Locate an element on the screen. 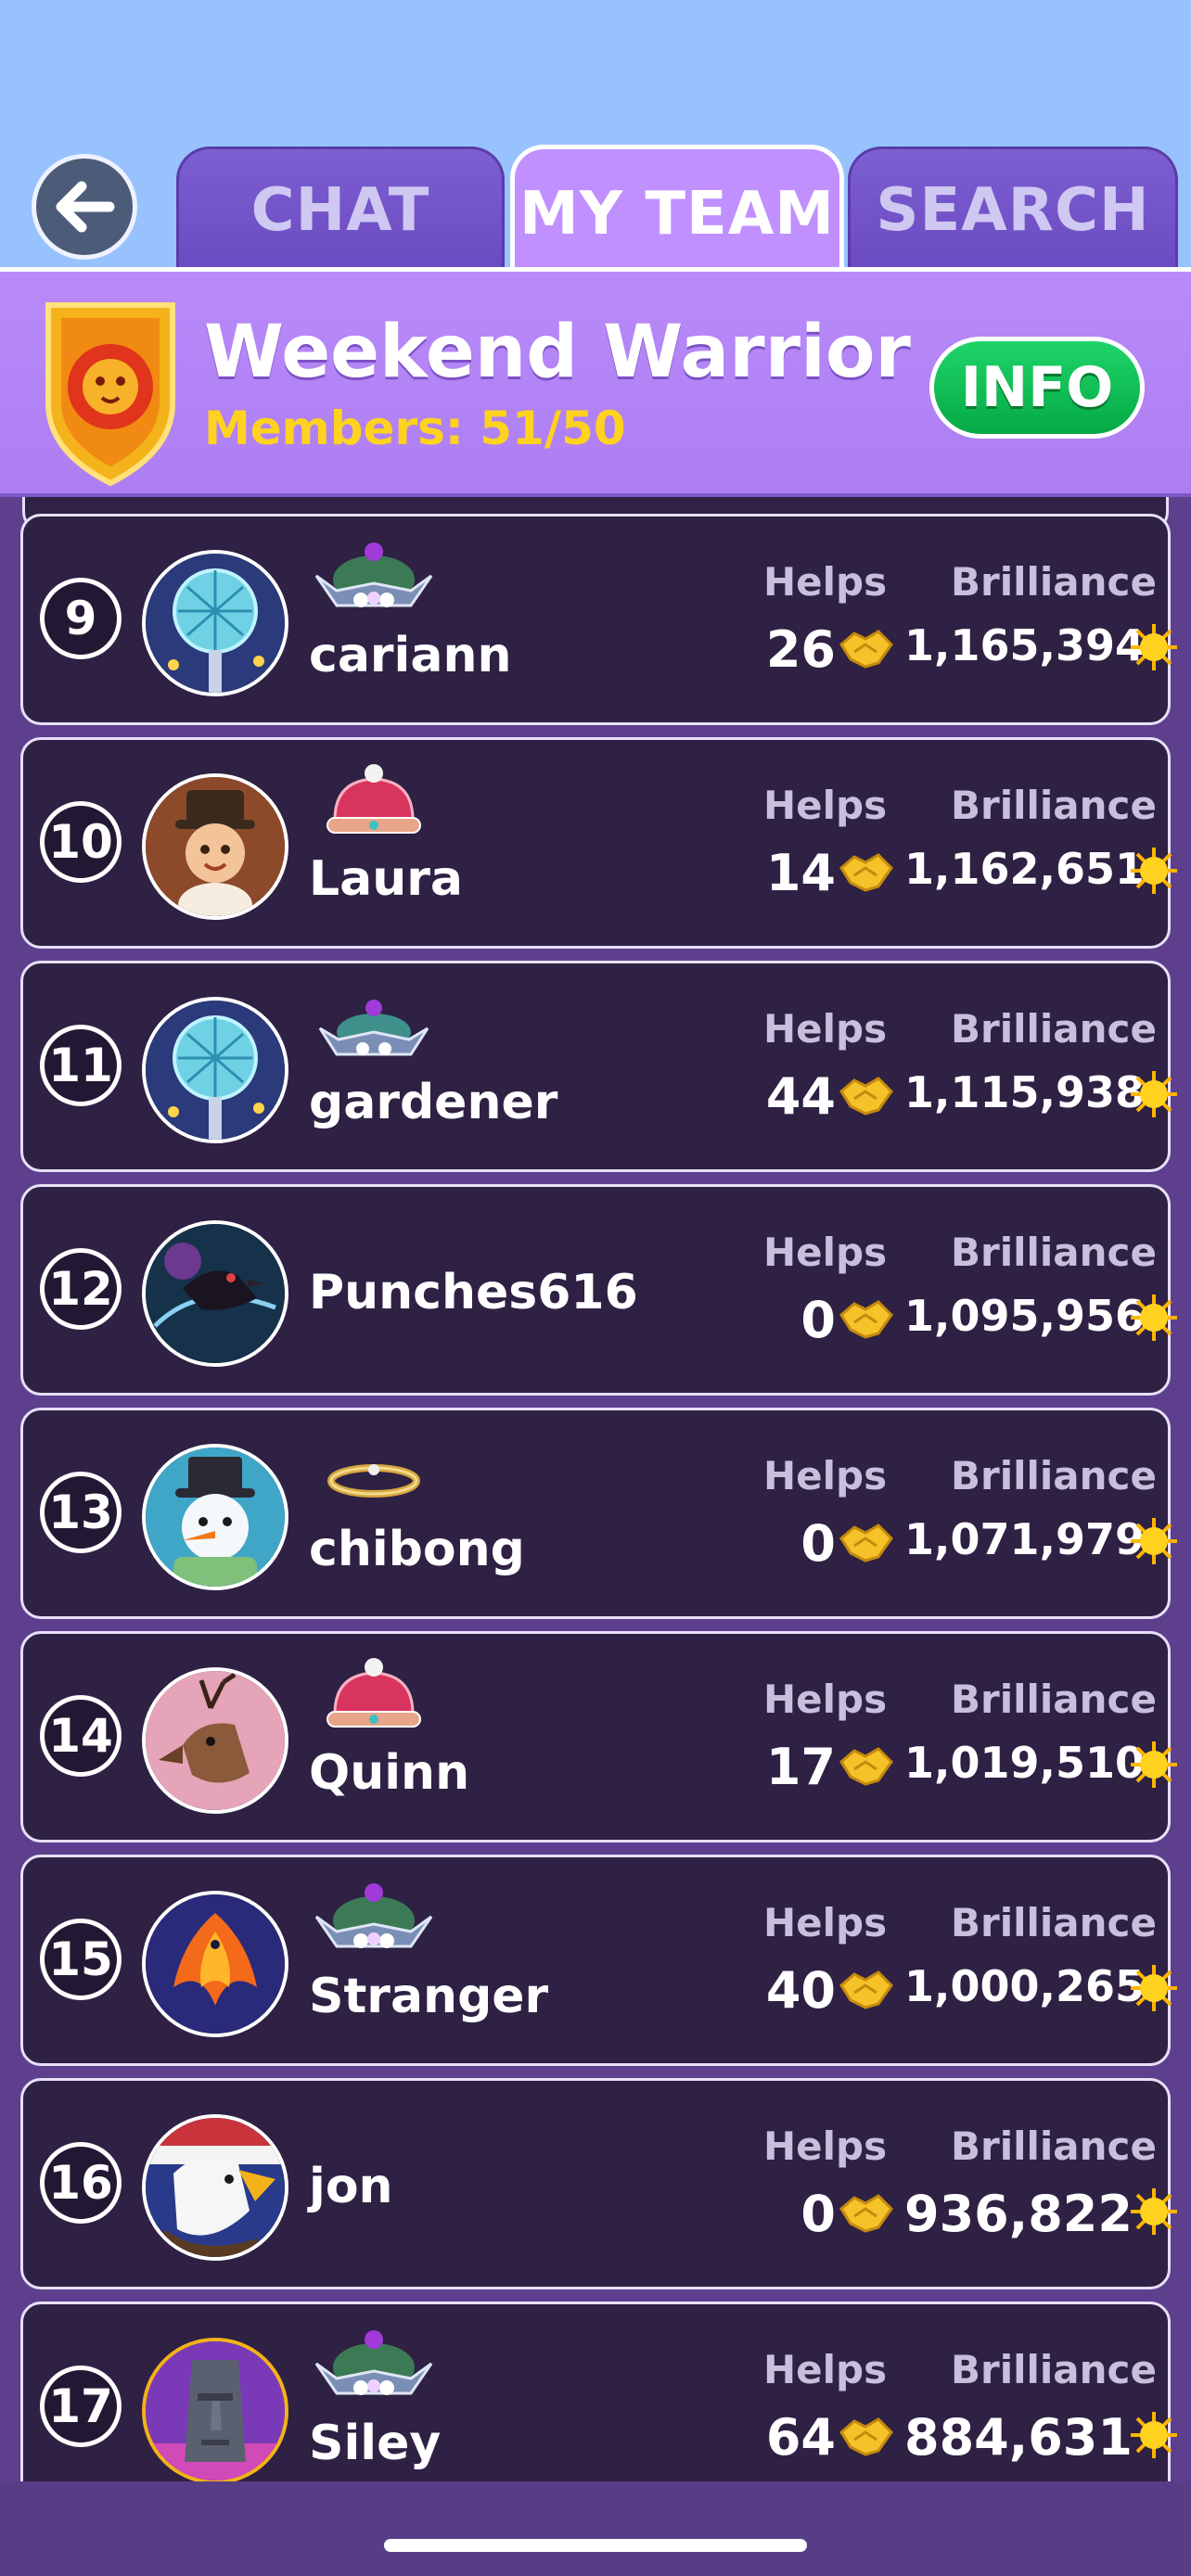 The height and width of the screenshot is (2576, 1191). member-row: 14 Quinn Helps Brilliance 17 1,019,510 is located at coordinates (598, 1737).